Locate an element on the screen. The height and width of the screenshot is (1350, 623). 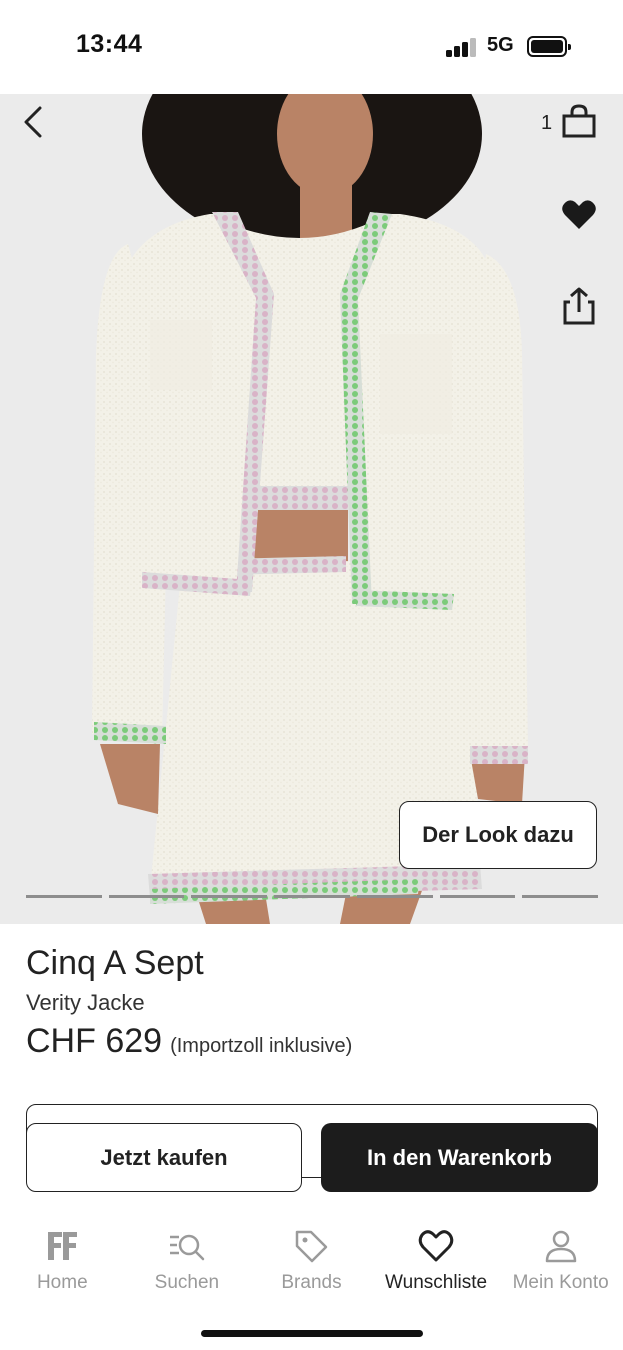
tab-wishlist: Wunschliste is located at coordinates (436, 1262).